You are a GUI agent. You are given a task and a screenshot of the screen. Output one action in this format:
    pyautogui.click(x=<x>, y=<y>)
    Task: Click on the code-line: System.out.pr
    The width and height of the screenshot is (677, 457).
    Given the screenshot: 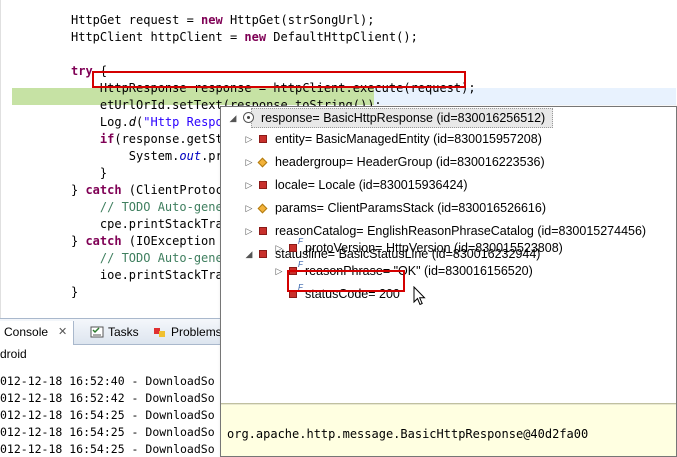 What is the action you would take?
    pyautogui.click(x=147, y=156)
    